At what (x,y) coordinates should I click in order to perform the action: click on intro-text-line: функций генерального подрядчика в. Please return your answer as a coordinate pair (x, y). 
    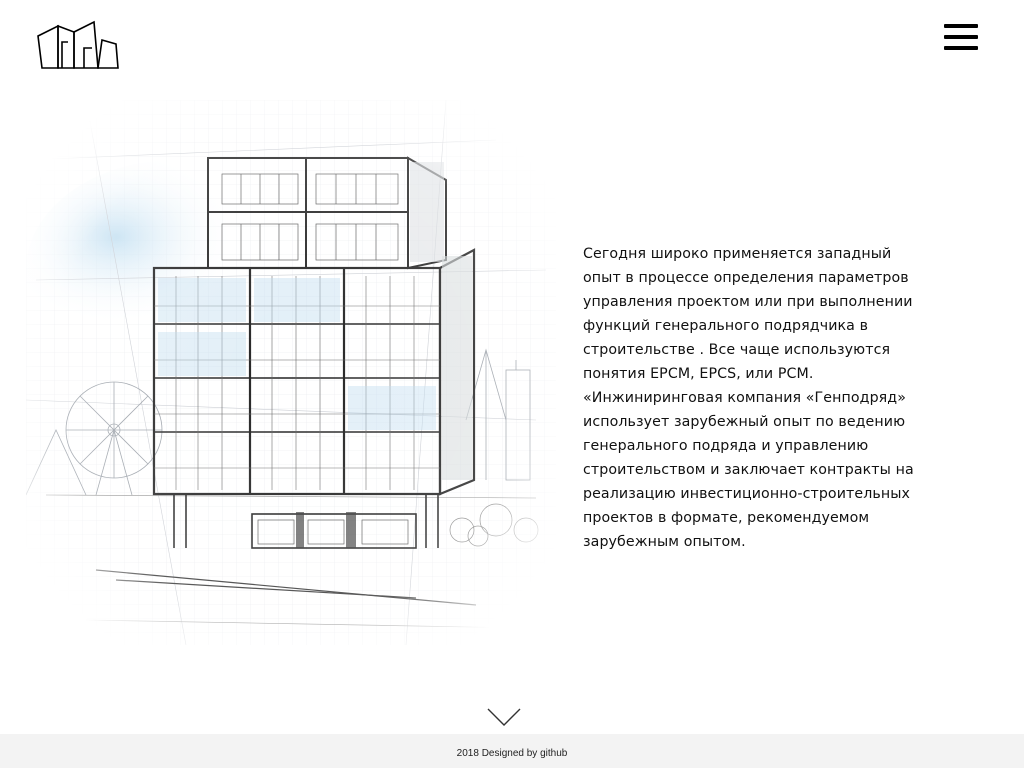
    Looking at the image, I should click on (726, 326).